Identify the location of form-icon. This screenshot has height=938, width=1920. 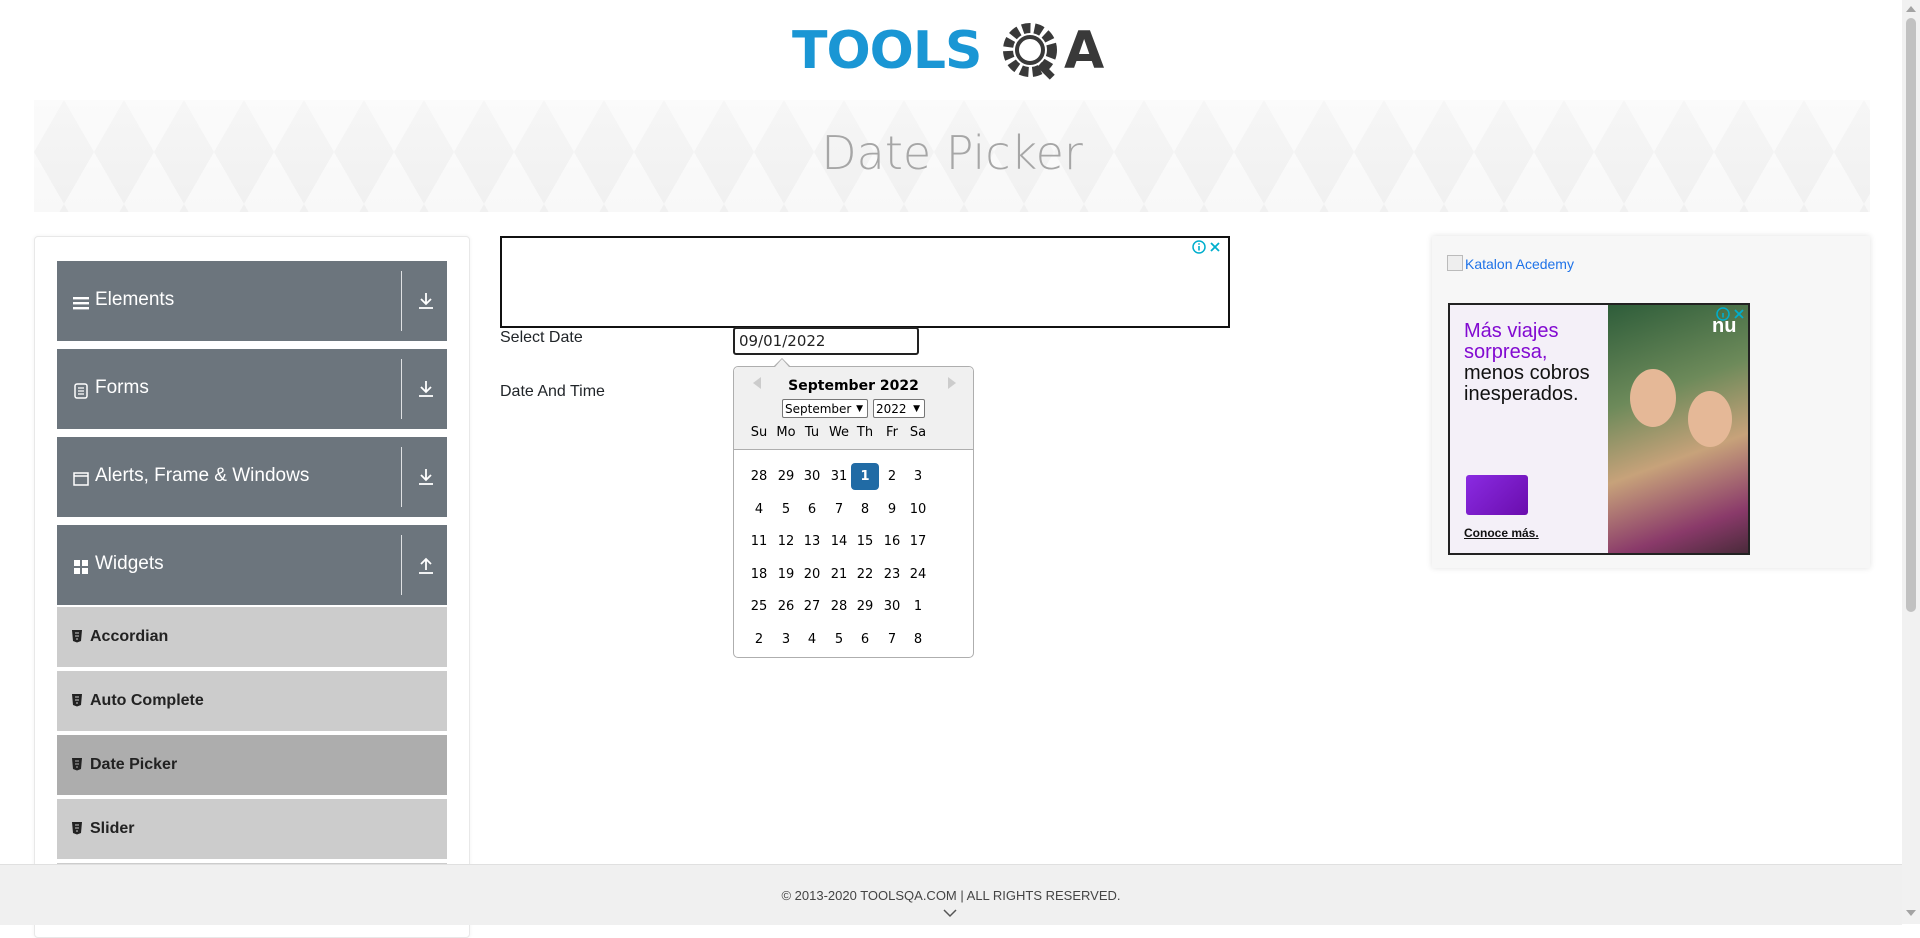
(81, 391).